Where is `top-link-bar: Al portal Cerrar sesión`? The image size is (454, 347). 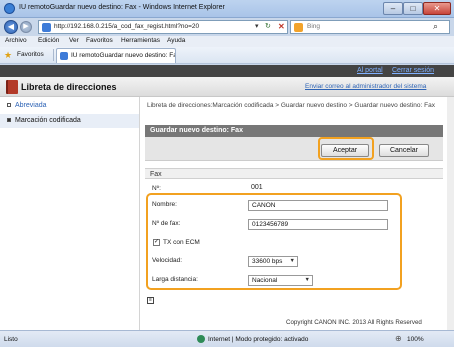 top-link-bar: Al portal Cerrar sesión is located at coordinates (227, 71).